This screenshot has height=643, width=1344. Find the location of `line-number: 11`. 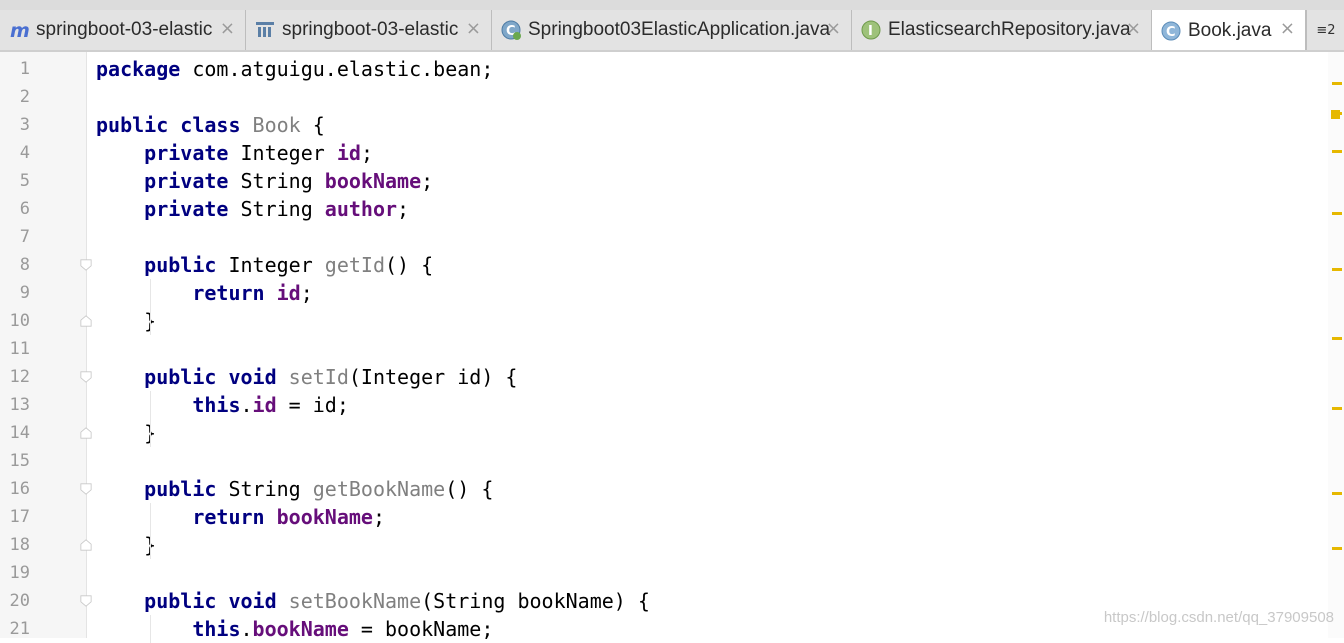

line-number: 11 is located at coordinates (15, 349).